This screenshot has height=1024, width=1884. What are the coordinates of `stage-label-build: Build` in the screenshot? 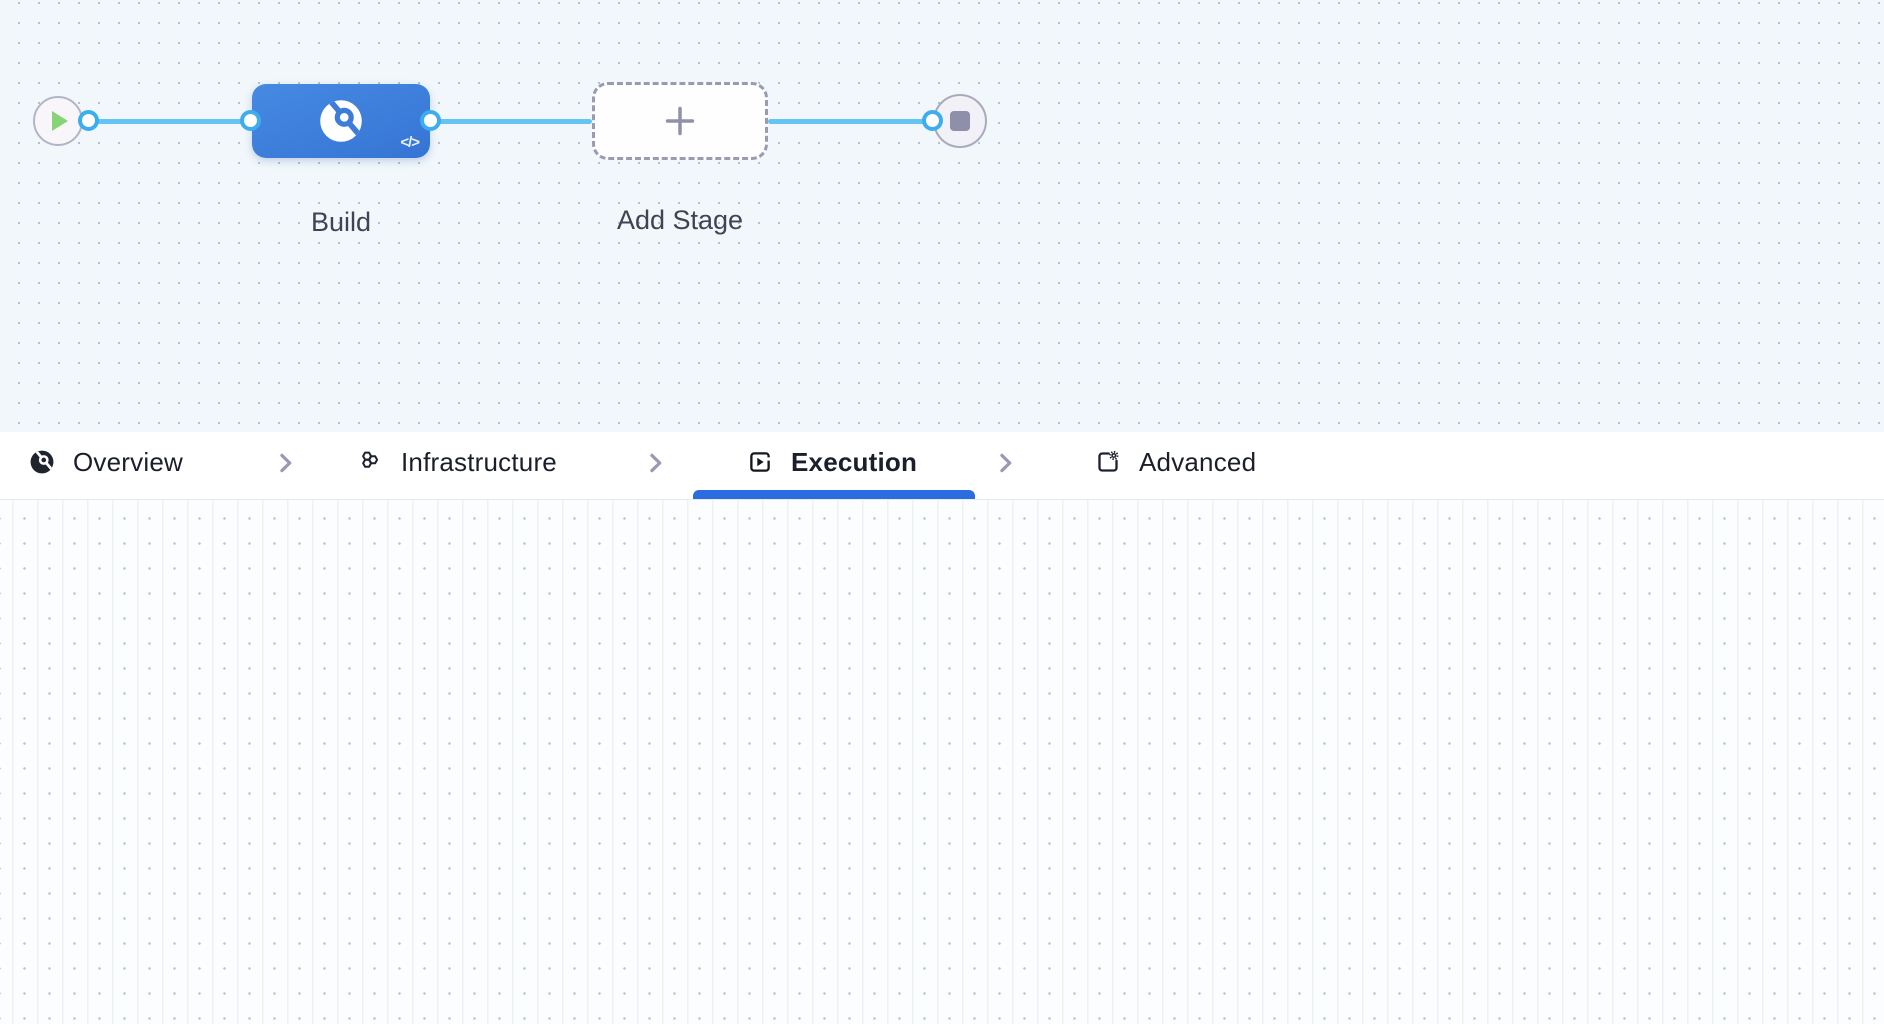 It's located at (341, 222).